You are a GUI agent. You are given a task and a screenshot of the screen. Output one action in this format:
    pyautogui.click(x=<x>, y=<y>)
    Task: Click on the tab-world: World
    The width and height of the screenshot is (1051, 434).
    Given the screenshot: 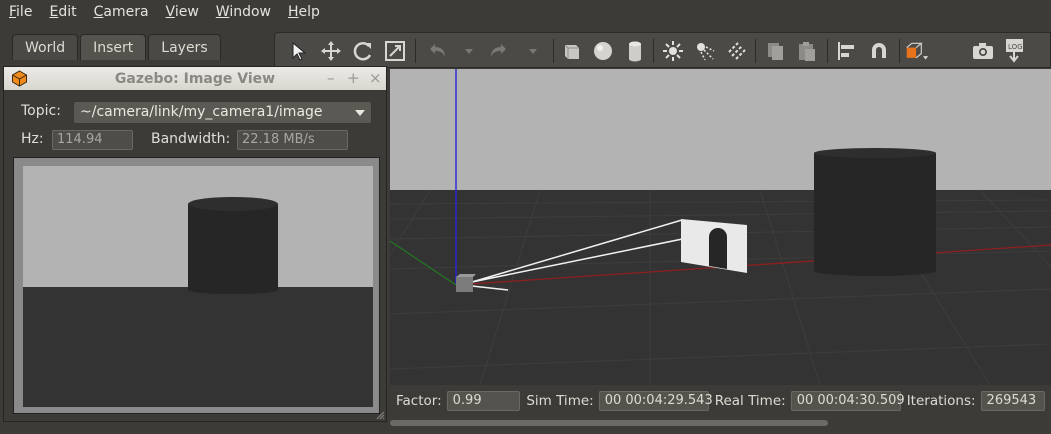 What is the action you would take?
    pyautogui.click(x=45, y=47)
    